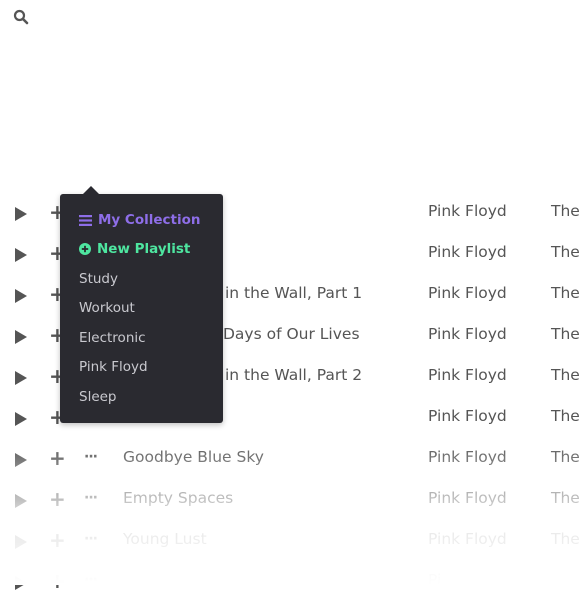 Image resolution: width=585 pixels, height=602 pixels. I want to click on search-button, so click(23, 19).